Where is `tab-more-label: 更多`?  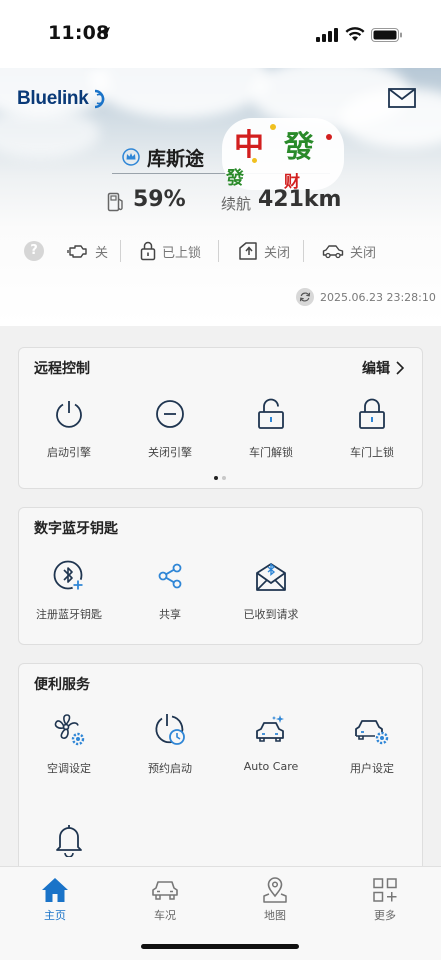
tab-more-label: 更多 is located at coordinates (385, 915).